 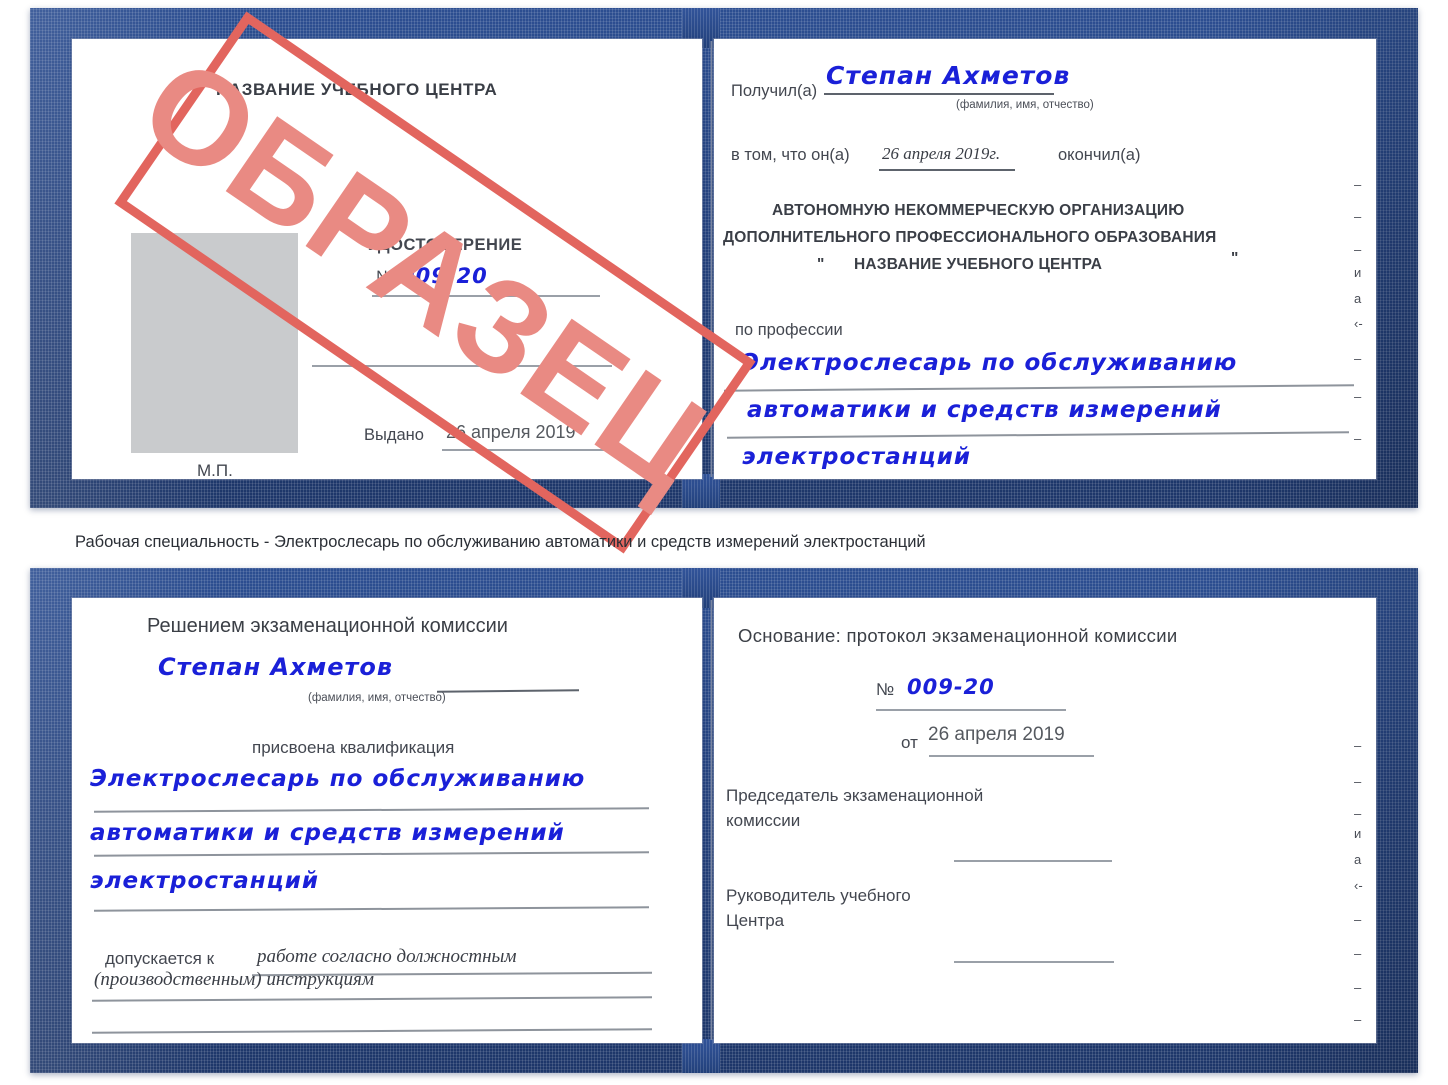 I want to click on qualification-label: присвоена квалификация, so click(x=353, y=747).